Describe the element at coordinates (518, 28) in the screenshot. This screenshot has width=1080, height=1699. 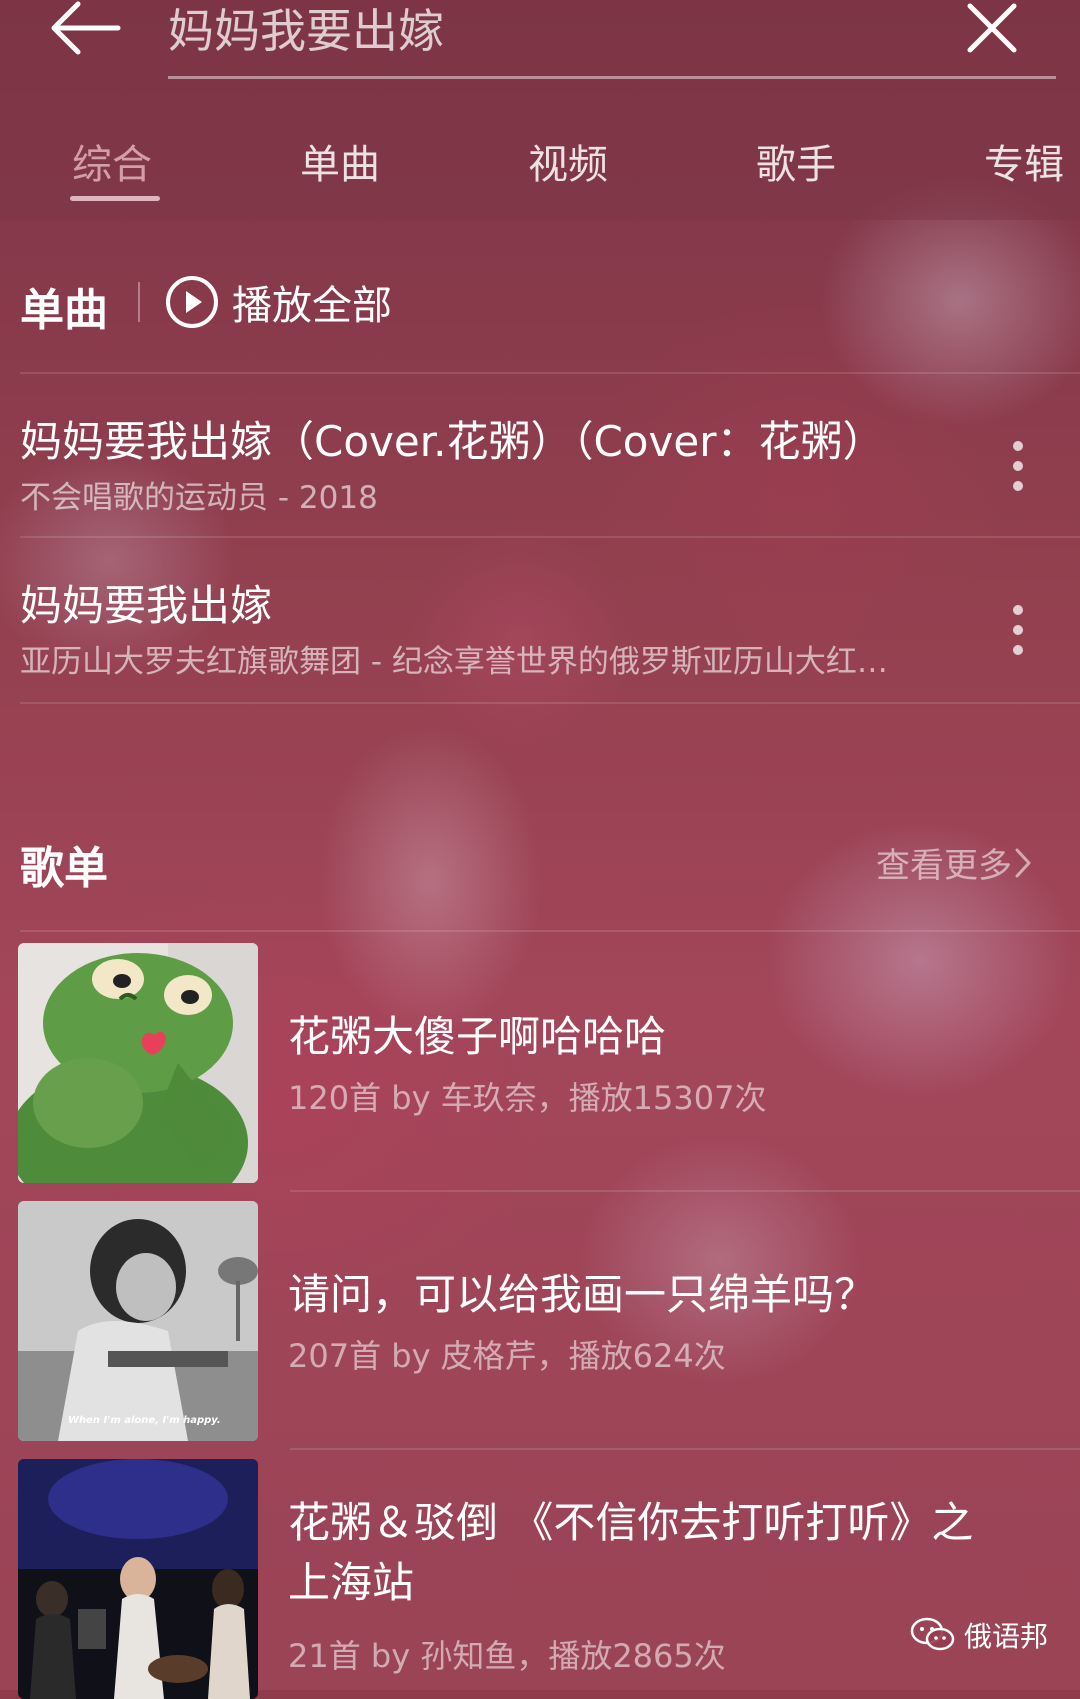
I see `search-input` at that location.